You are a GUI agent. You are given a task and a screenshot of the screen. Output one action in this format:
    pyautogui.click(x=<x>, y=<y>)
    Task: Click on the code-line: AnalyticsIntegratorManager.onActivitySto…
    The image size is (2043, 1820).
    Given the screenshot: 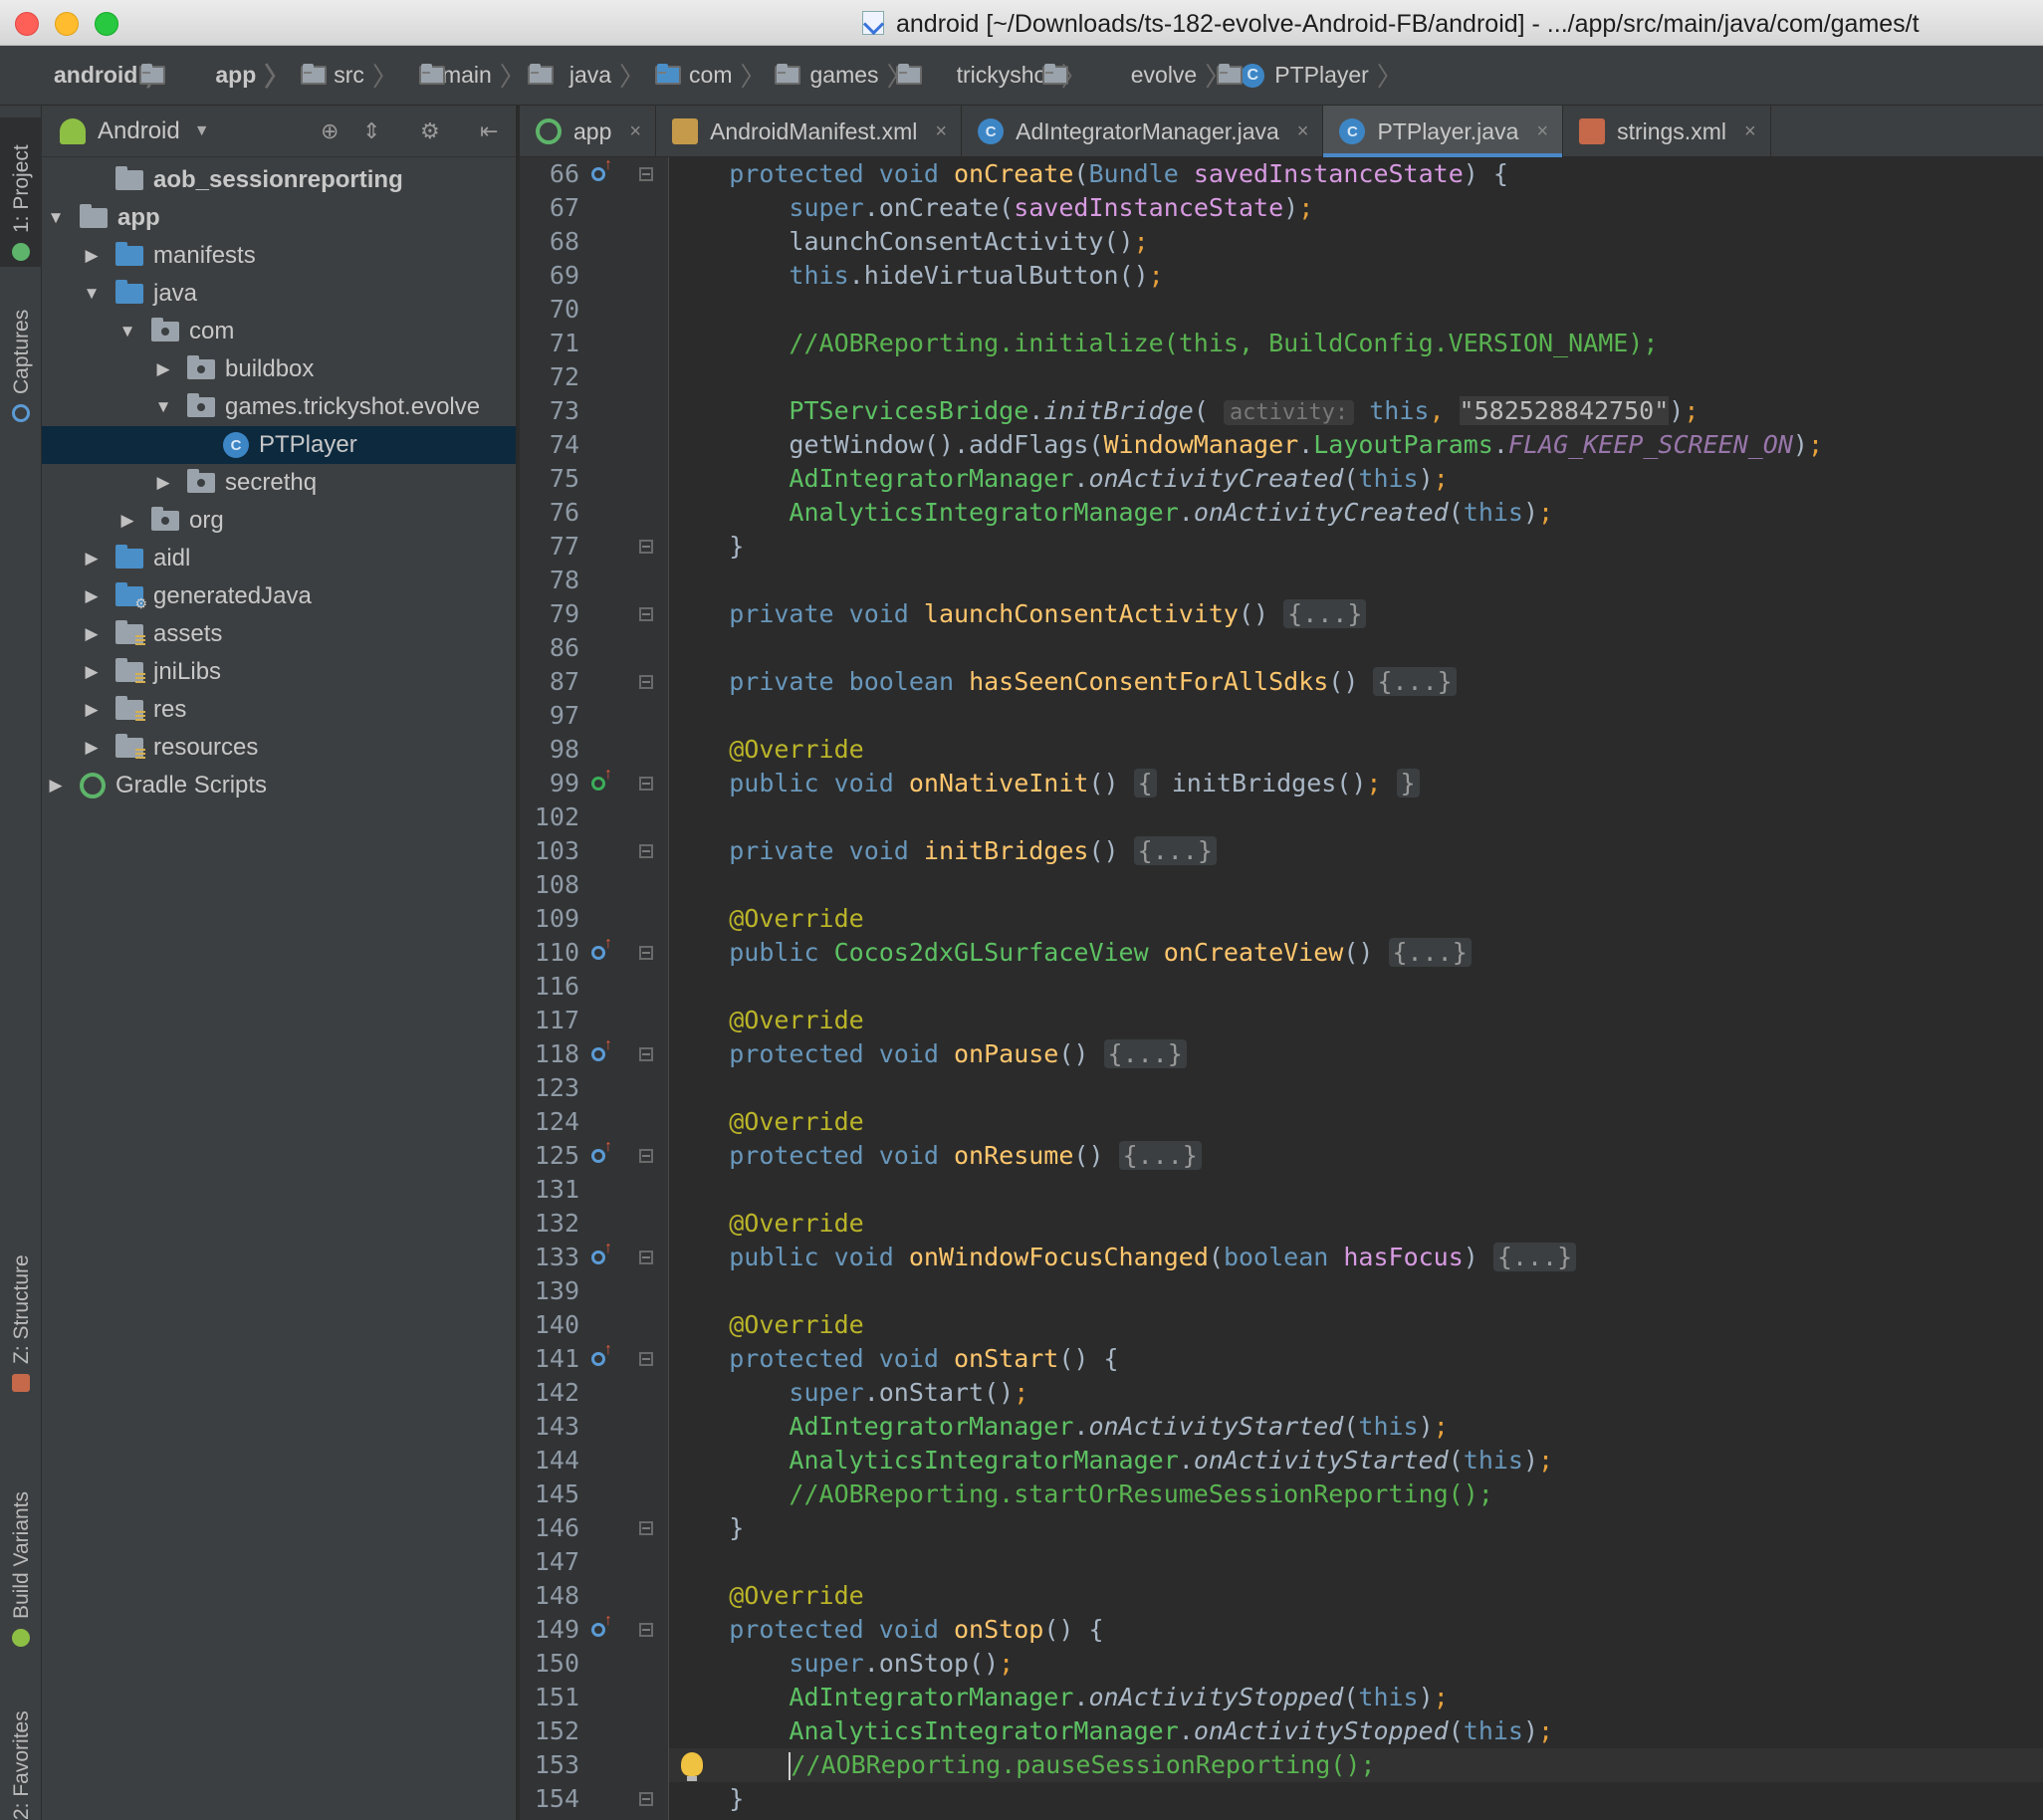 What is the action you would take?
    pyautogui.click(x=1356, y=1731)
    